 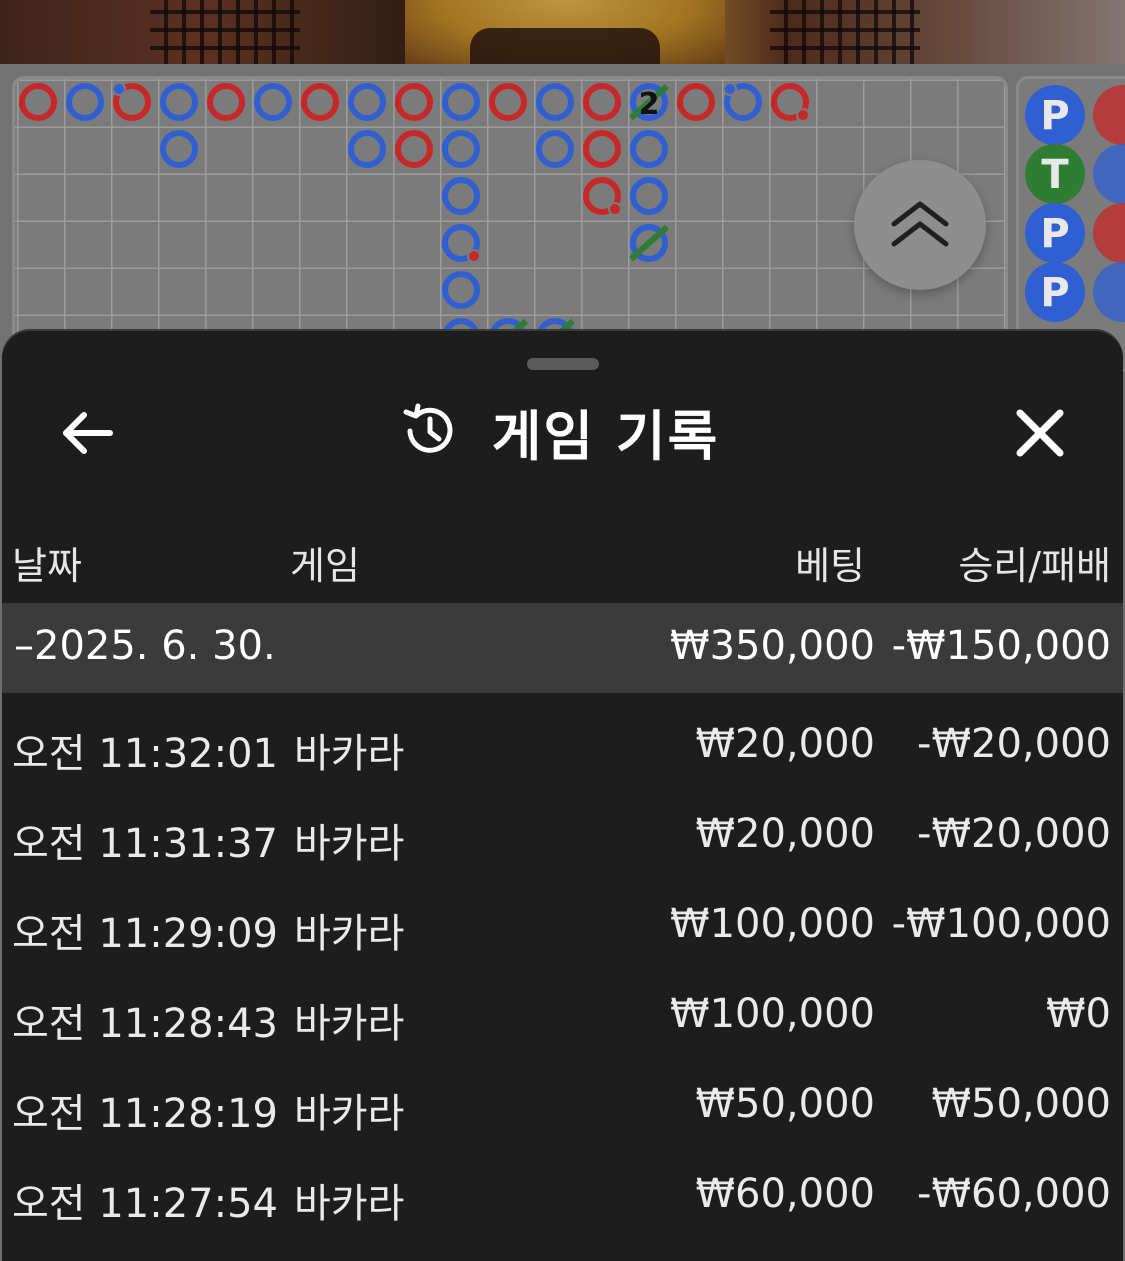 I want to click on row-time: 오전 11:28:19, so click(x=145, y=1114).